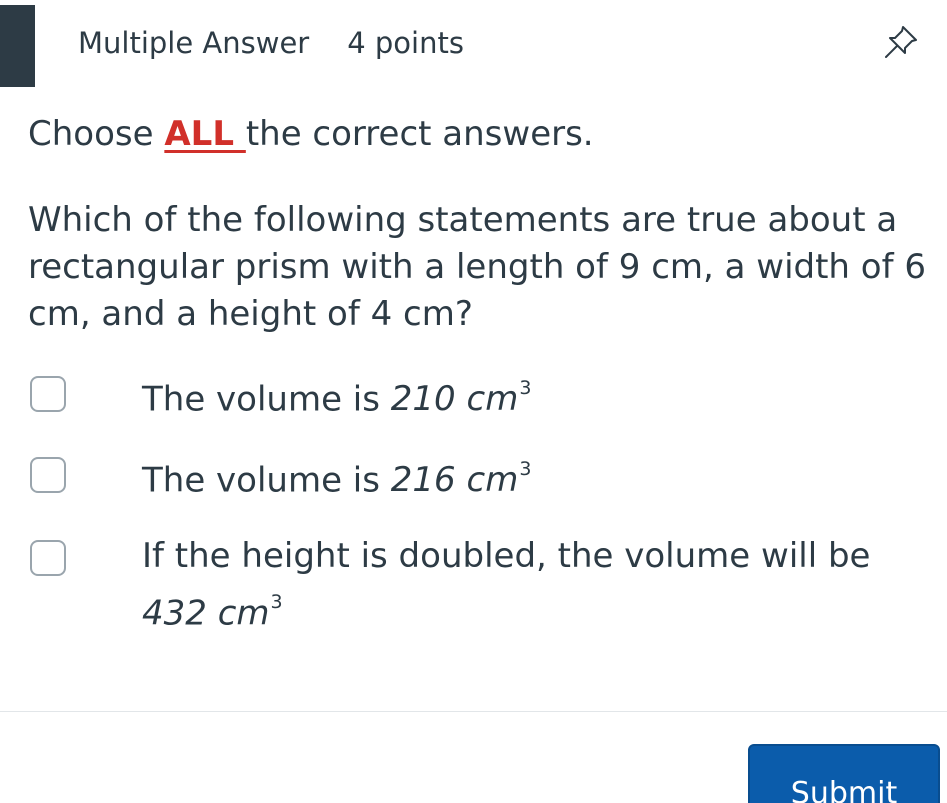 Image resolution: width=947 pixels, height=803 pixels. Describe the element at coordinates (901, 42) in the screenshot. I see `pin-icon` at that location.